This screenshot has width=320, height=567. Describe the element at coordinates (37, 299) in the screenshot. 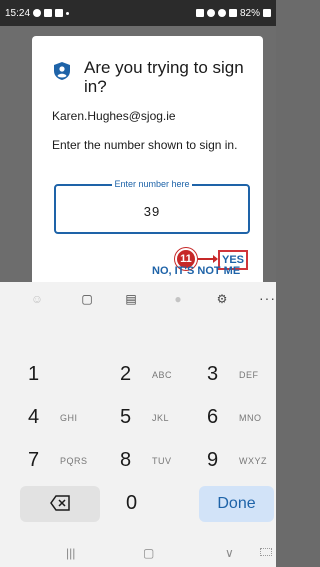

I see `emoji-icon: ☺` at that location.